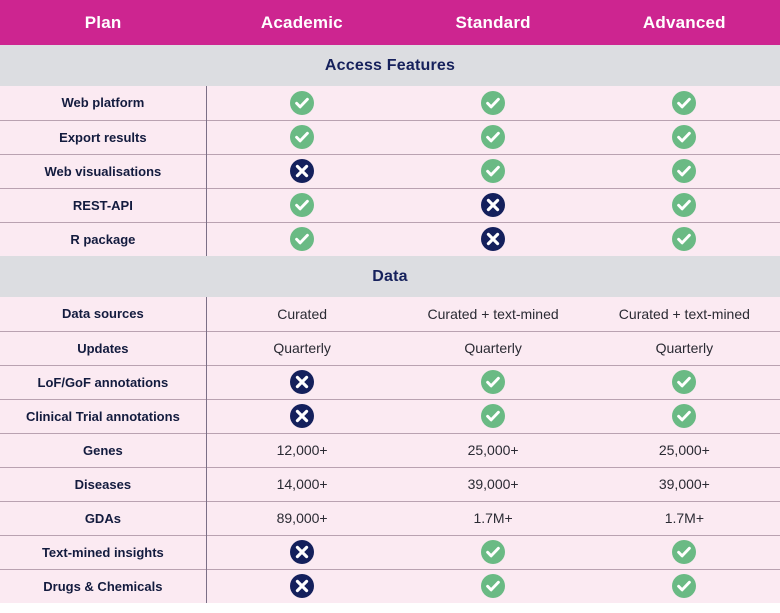  I want to click on row-label: Text-mined insights, so click(103, 551).